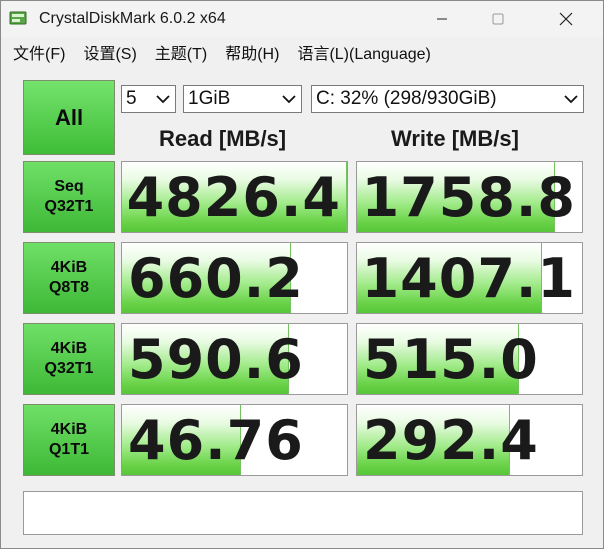 This screenshot has height=549, width=604. I want to click on 4kib-q8t8-button: 4KiB Q8T8, so click(69, 278).